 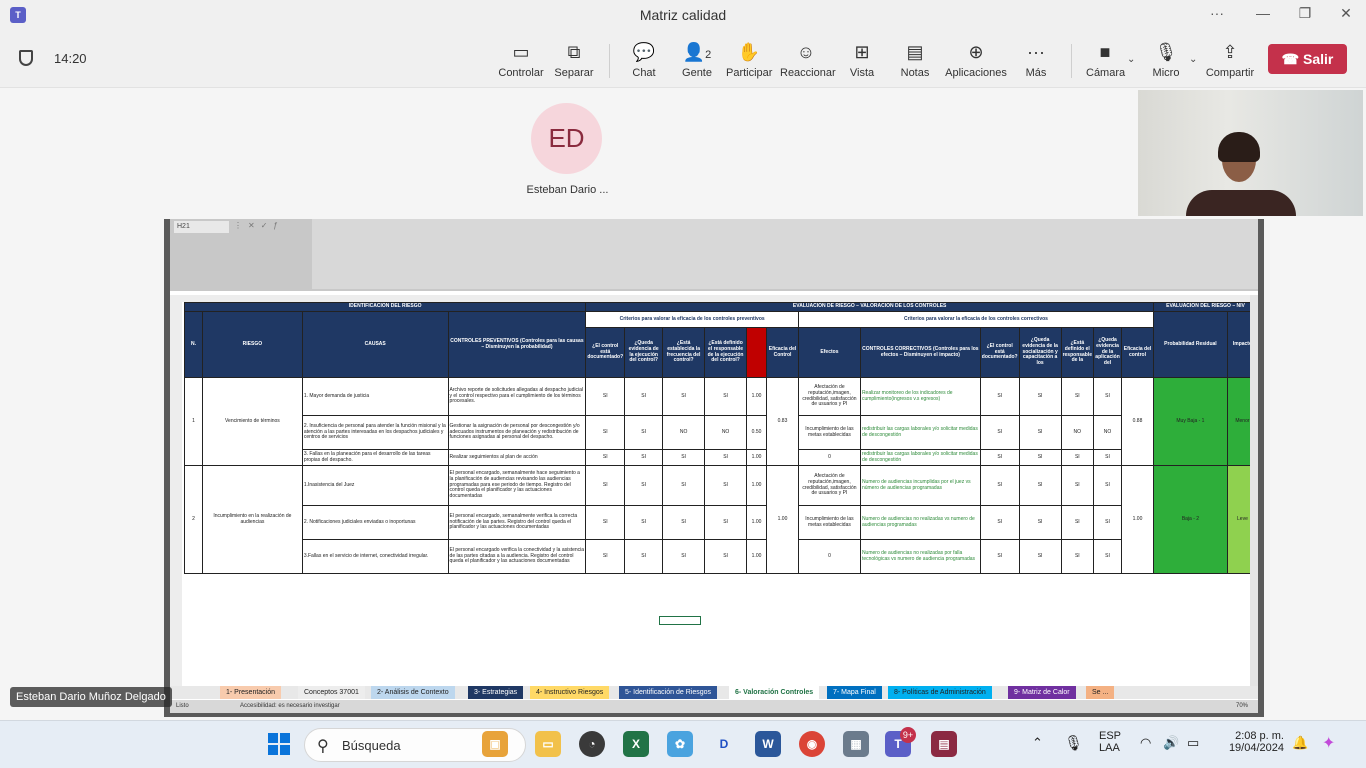 I want to click on cause-cell: 1.Inasistencia del Juez, so click(x=375, y=485).